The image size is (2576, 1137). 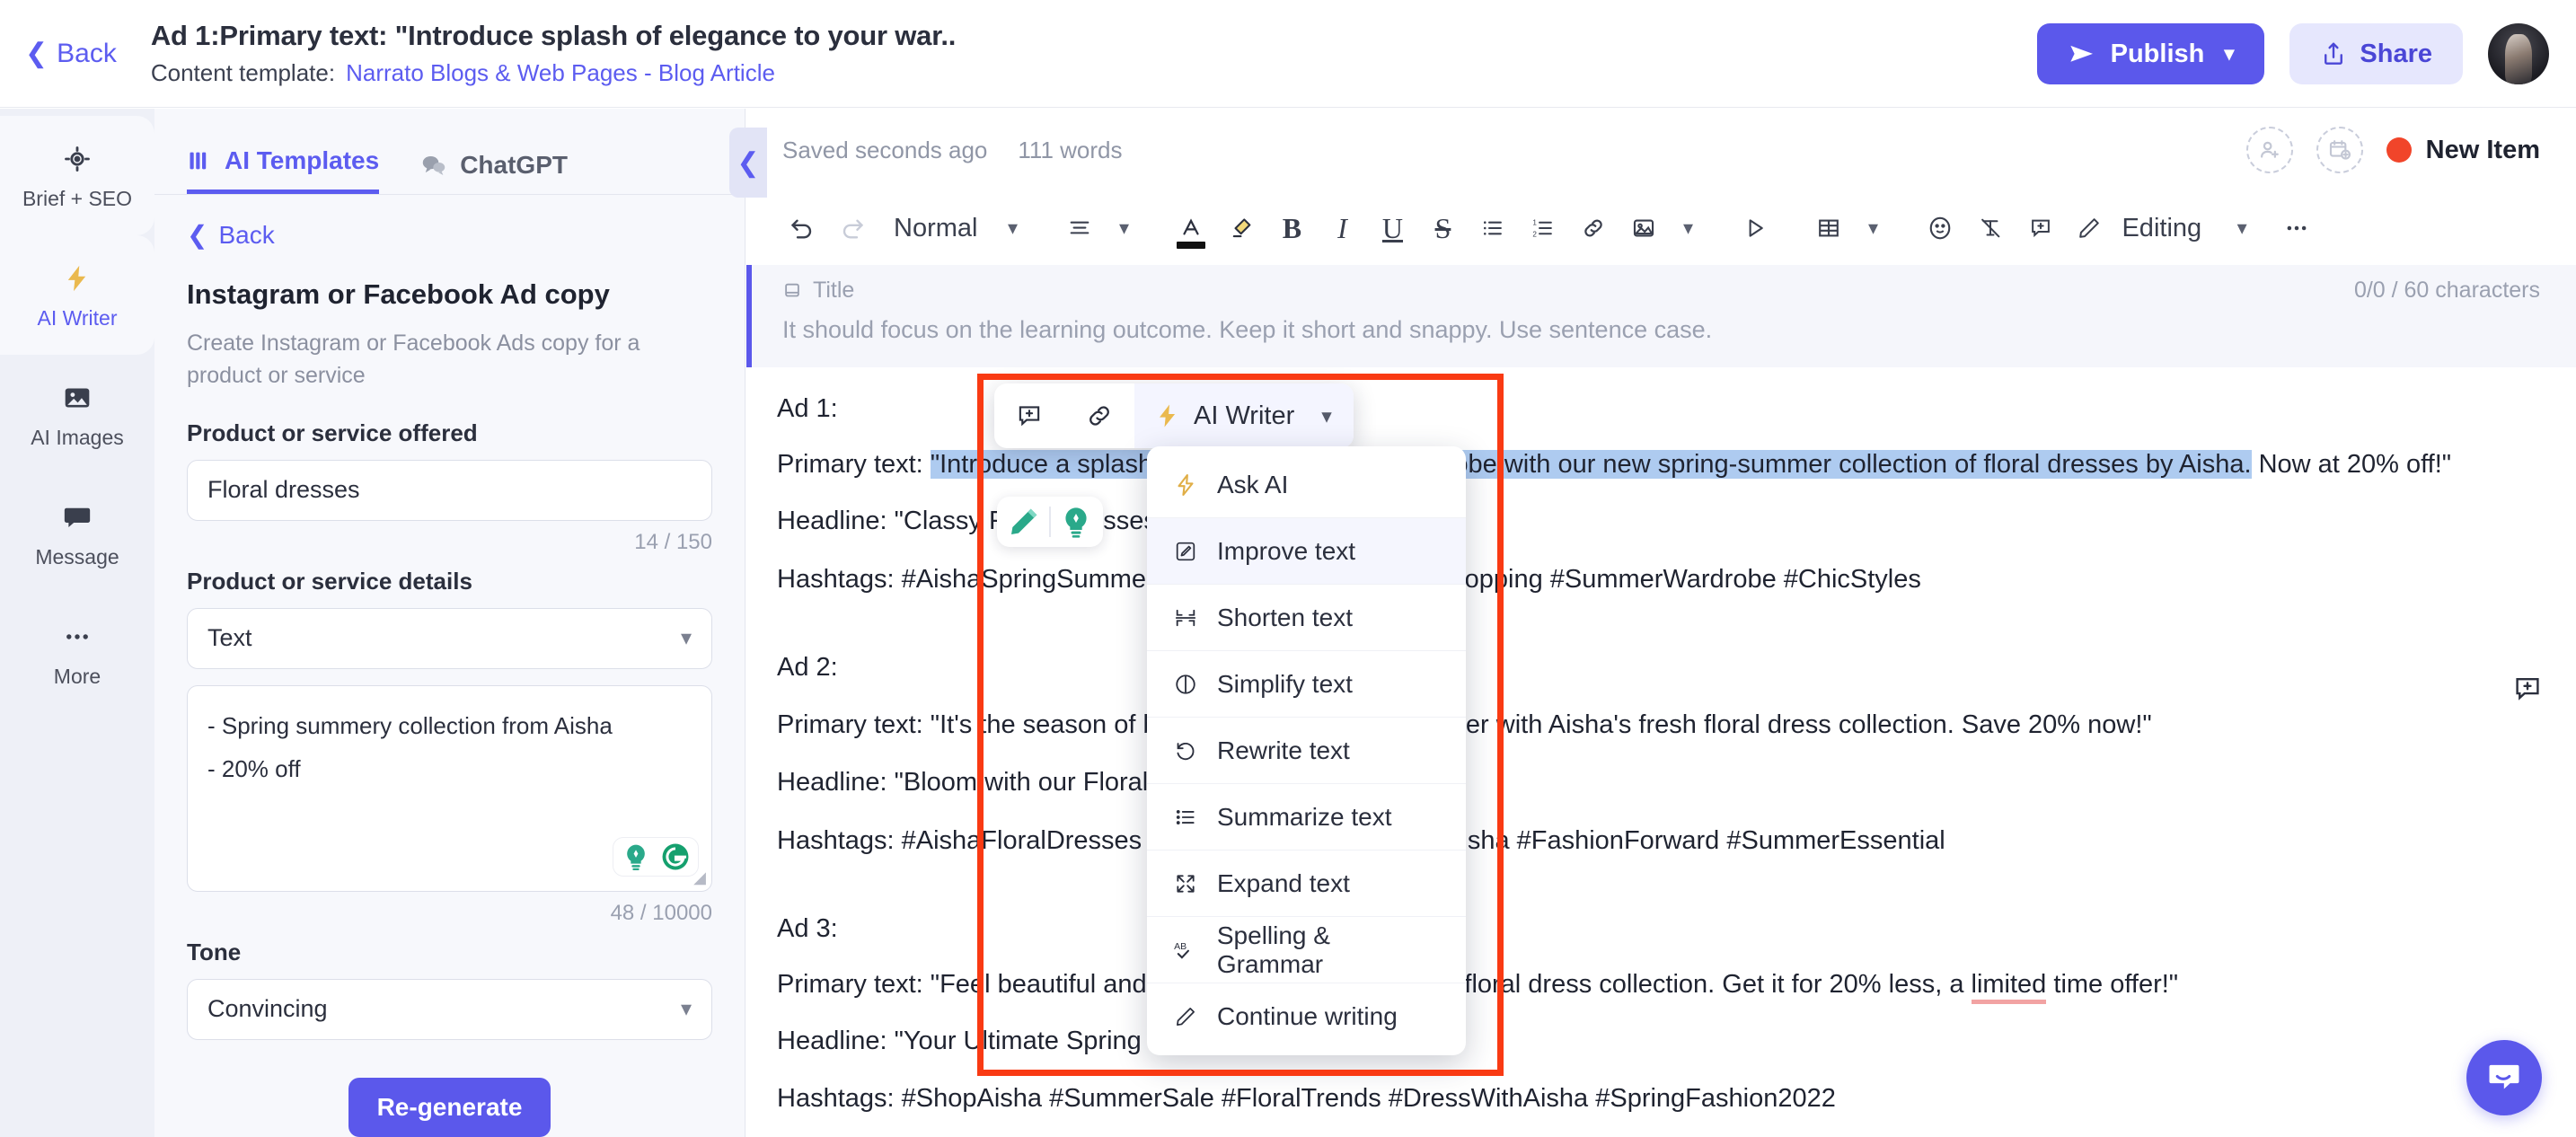 I want to click on sidebar-item-ai-images: AI Images, so click(x=77, y=414).